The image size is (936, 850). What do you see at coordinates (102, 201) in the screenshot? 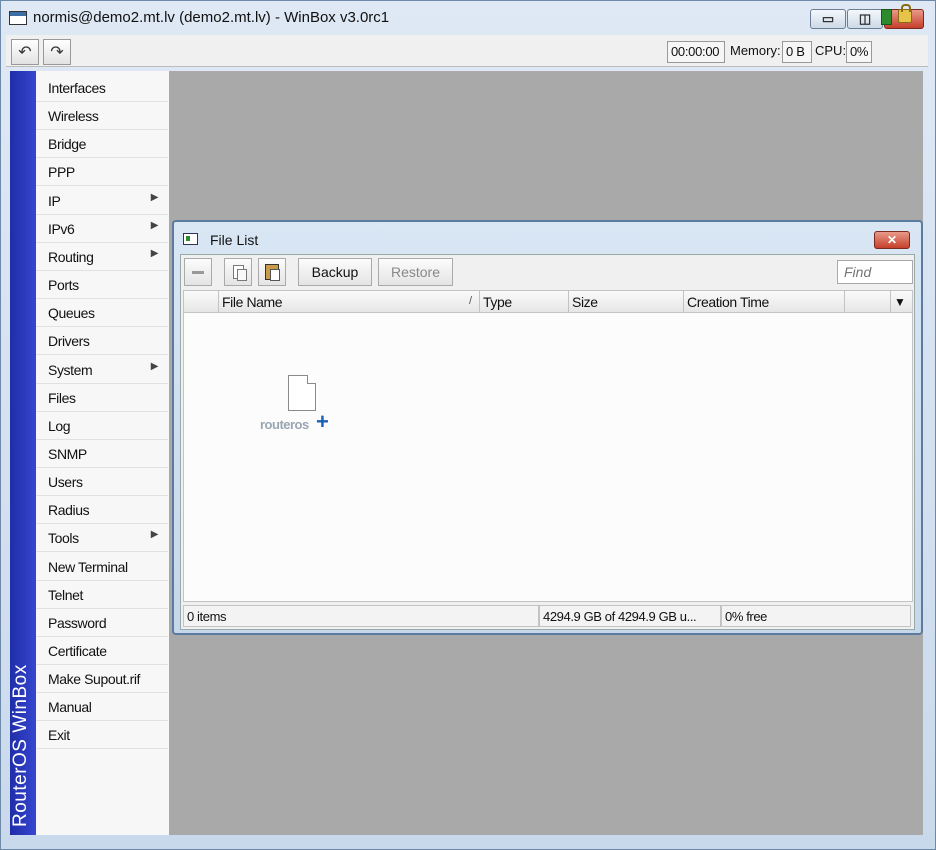
I see `sidebar-item-ip: IP ▶` at bounding box center [102, 201].